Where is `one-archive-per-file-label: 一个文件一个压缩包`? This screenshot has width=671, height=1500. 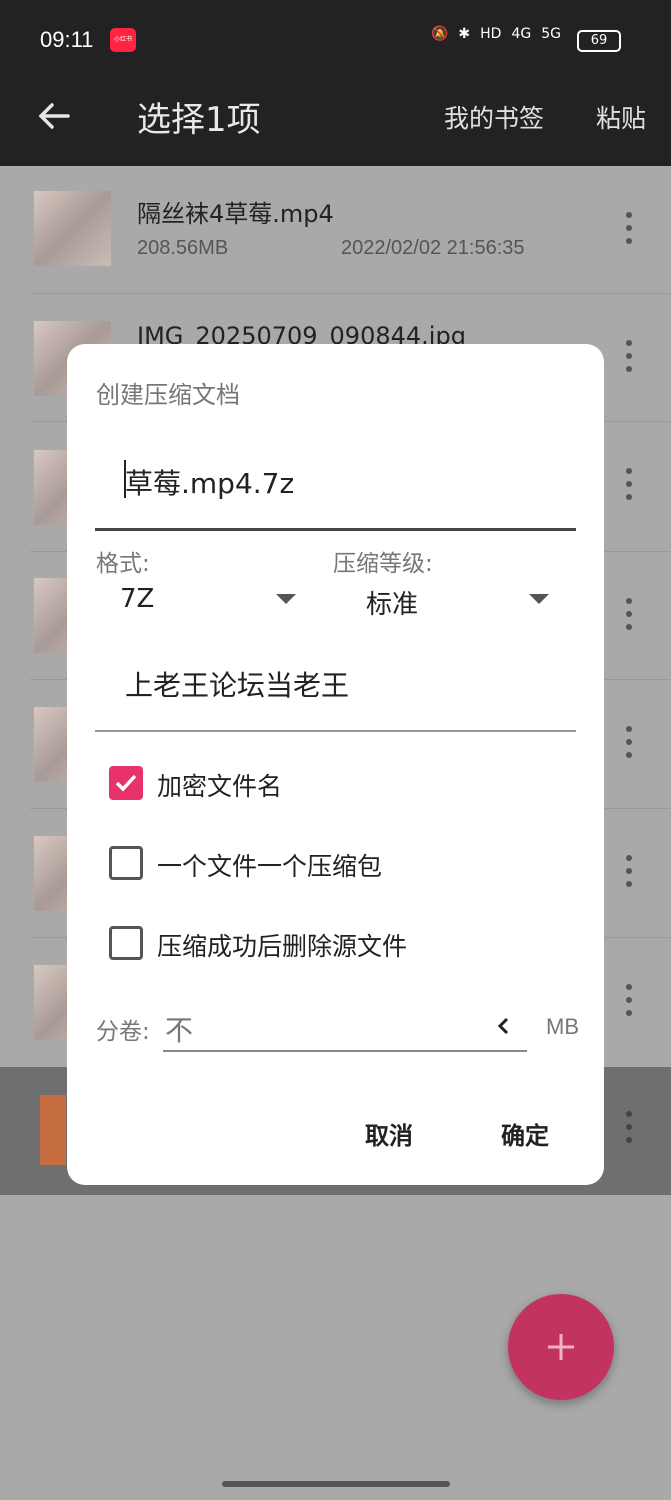 one-archive-per-file-label: 一个文件一个压缩包 is located at coordinates (270, 866).